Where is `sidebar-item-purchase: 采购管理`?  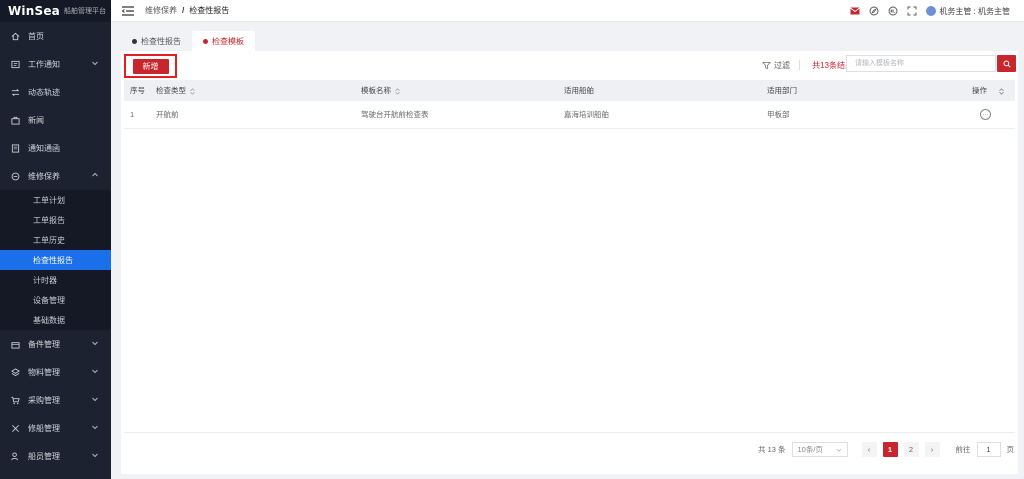 sidebar-item-purchase: 采购管理 is located at coordinates (55, 400).